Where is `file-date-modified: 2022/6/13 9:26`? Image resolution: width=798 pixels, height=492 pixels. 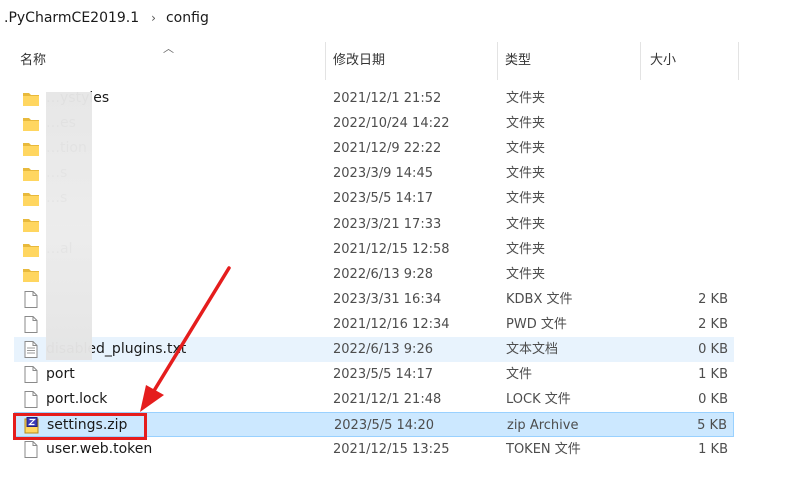
file-date-modified: 2022/6/13 9:26 is located at coordinates (383, 349).